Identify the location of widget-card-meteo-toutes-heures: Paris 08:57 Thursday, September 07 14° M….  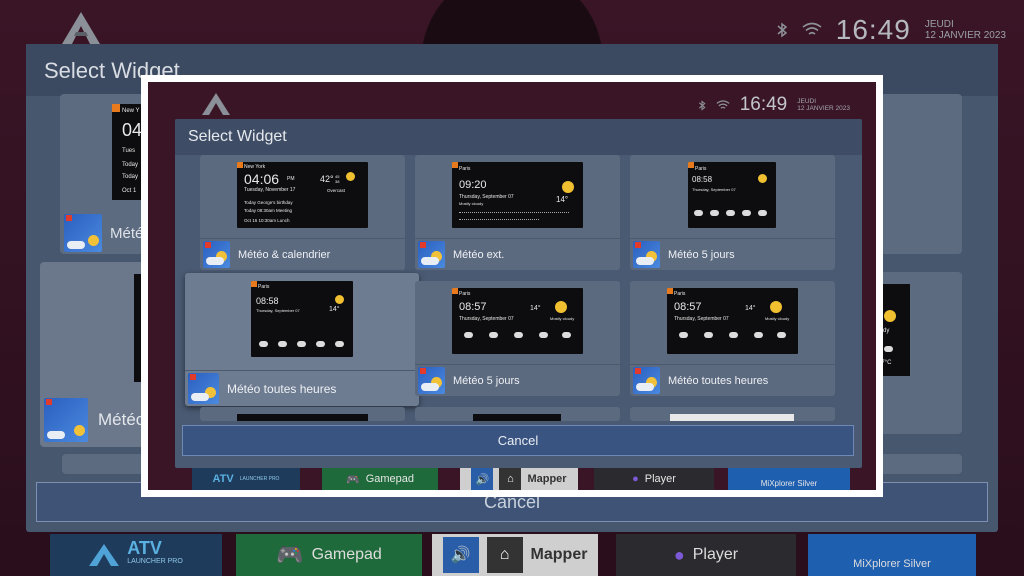
(732, 338).